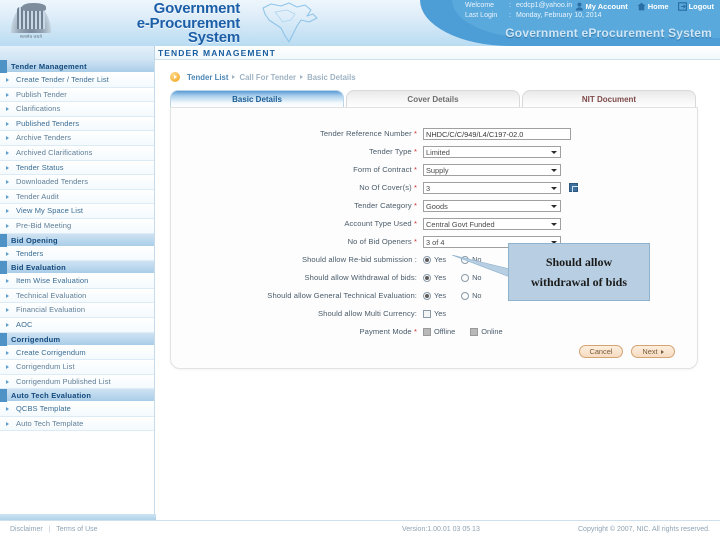  I want to click on lastlogin-value: Monday, February 10, 2014, so click(559, 15).